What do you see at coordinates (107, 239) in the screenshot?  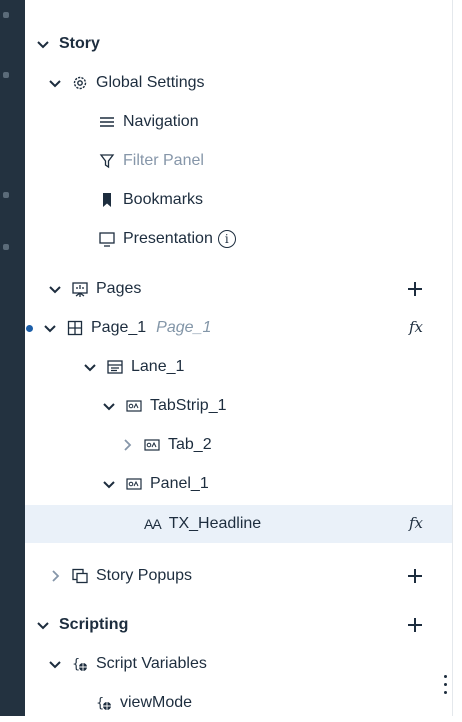 I see `presentation-icon` at bounding box center [107, 239].